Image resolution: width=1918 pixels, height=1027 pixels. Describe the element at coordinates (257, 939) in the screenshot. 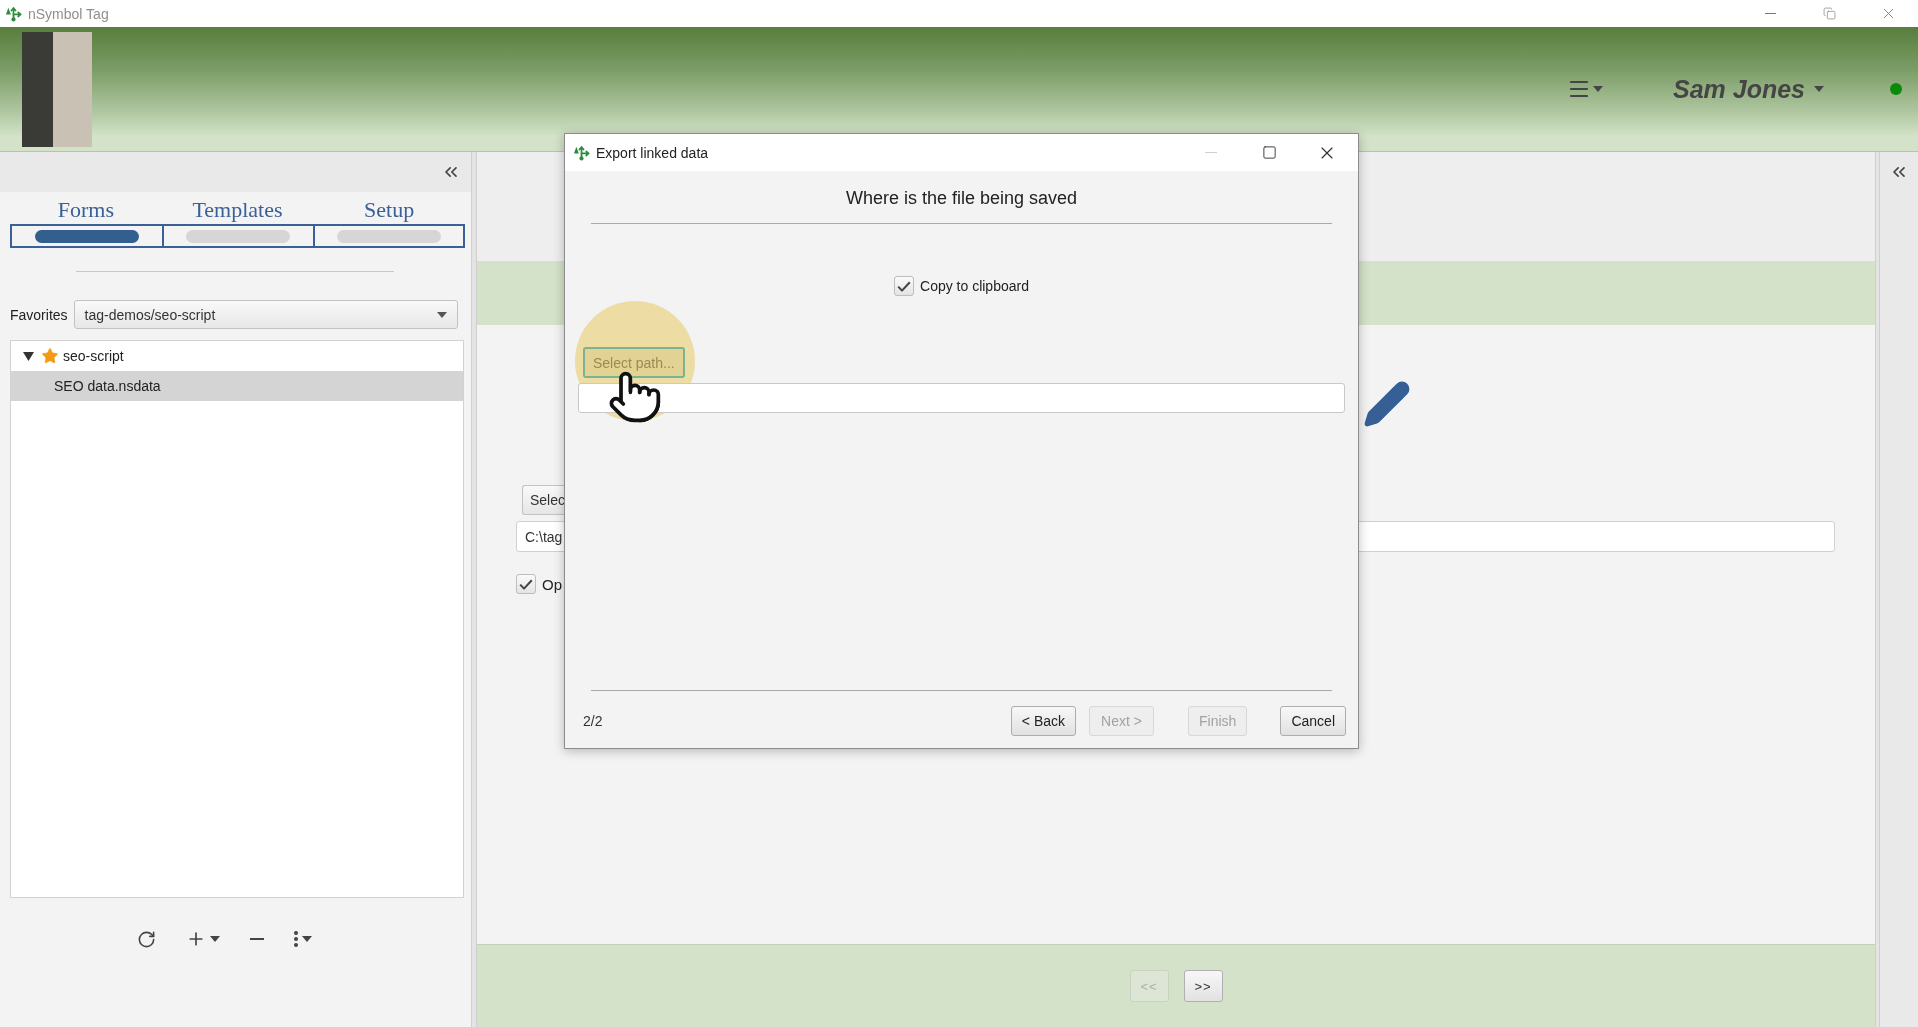

I see `minus-icon` at that location.